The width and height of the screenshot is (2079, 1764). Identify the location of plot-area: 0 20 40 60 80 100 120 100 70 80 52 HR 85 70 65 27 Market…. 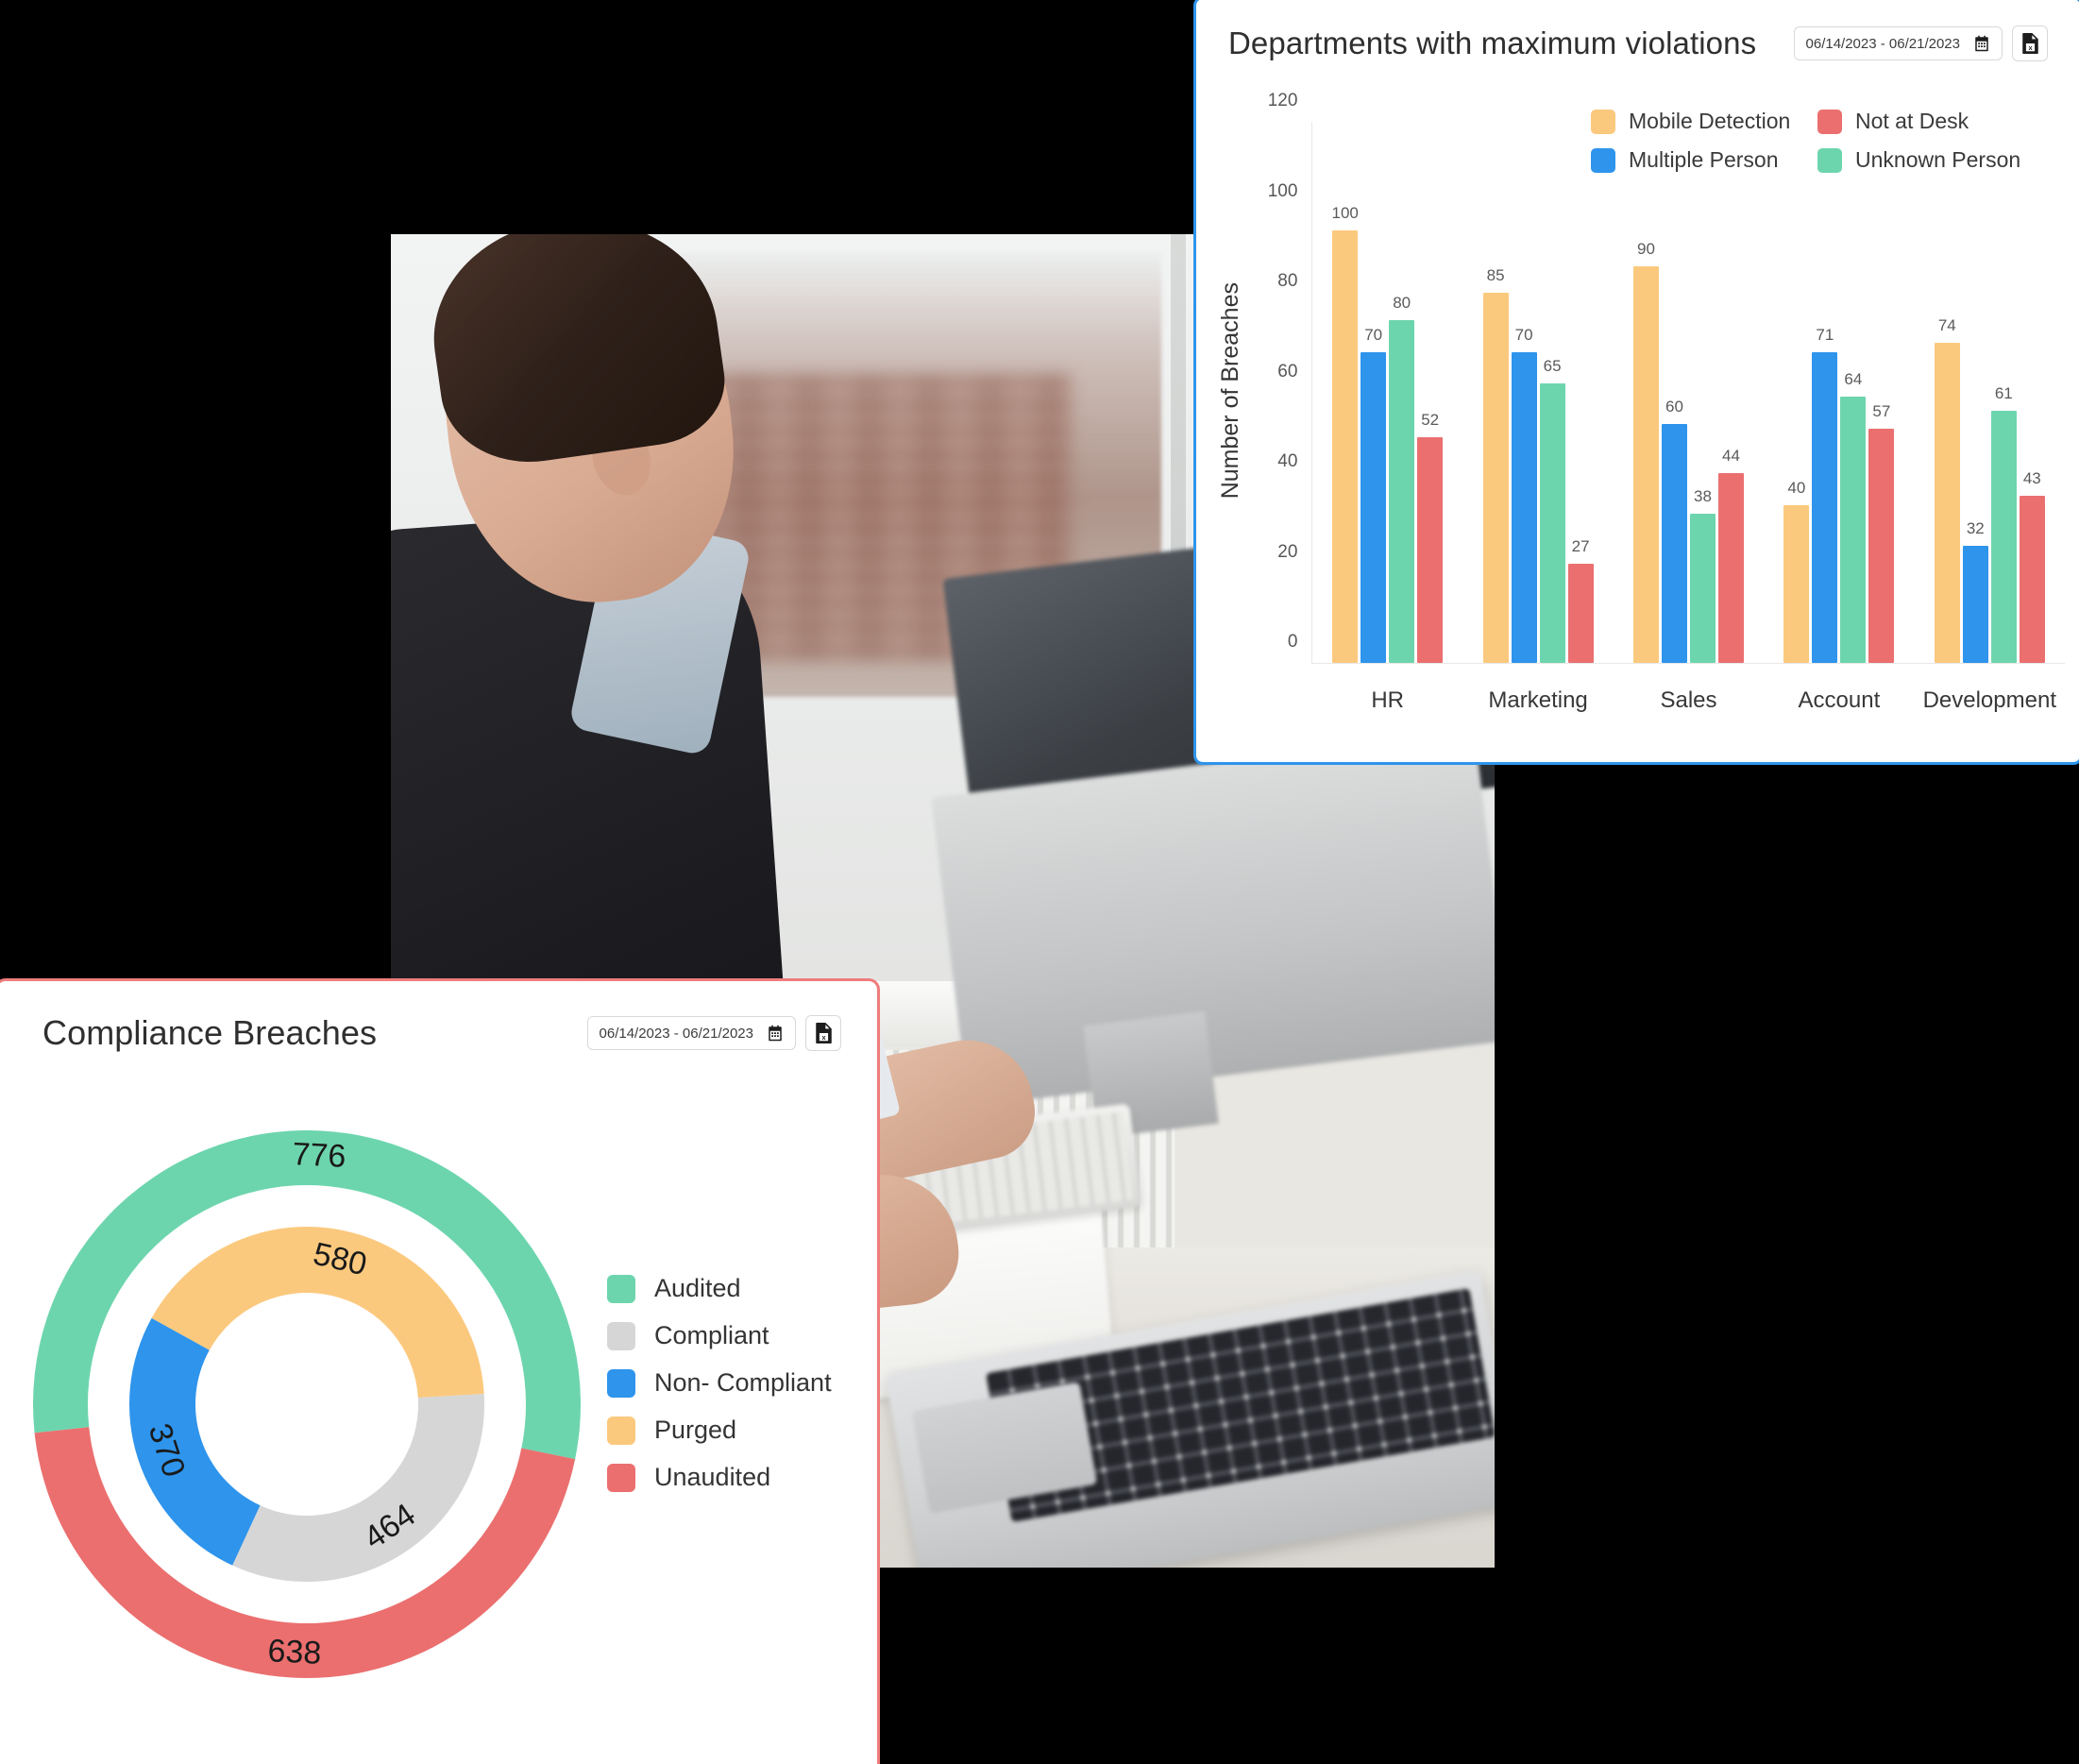
(1666, 402).